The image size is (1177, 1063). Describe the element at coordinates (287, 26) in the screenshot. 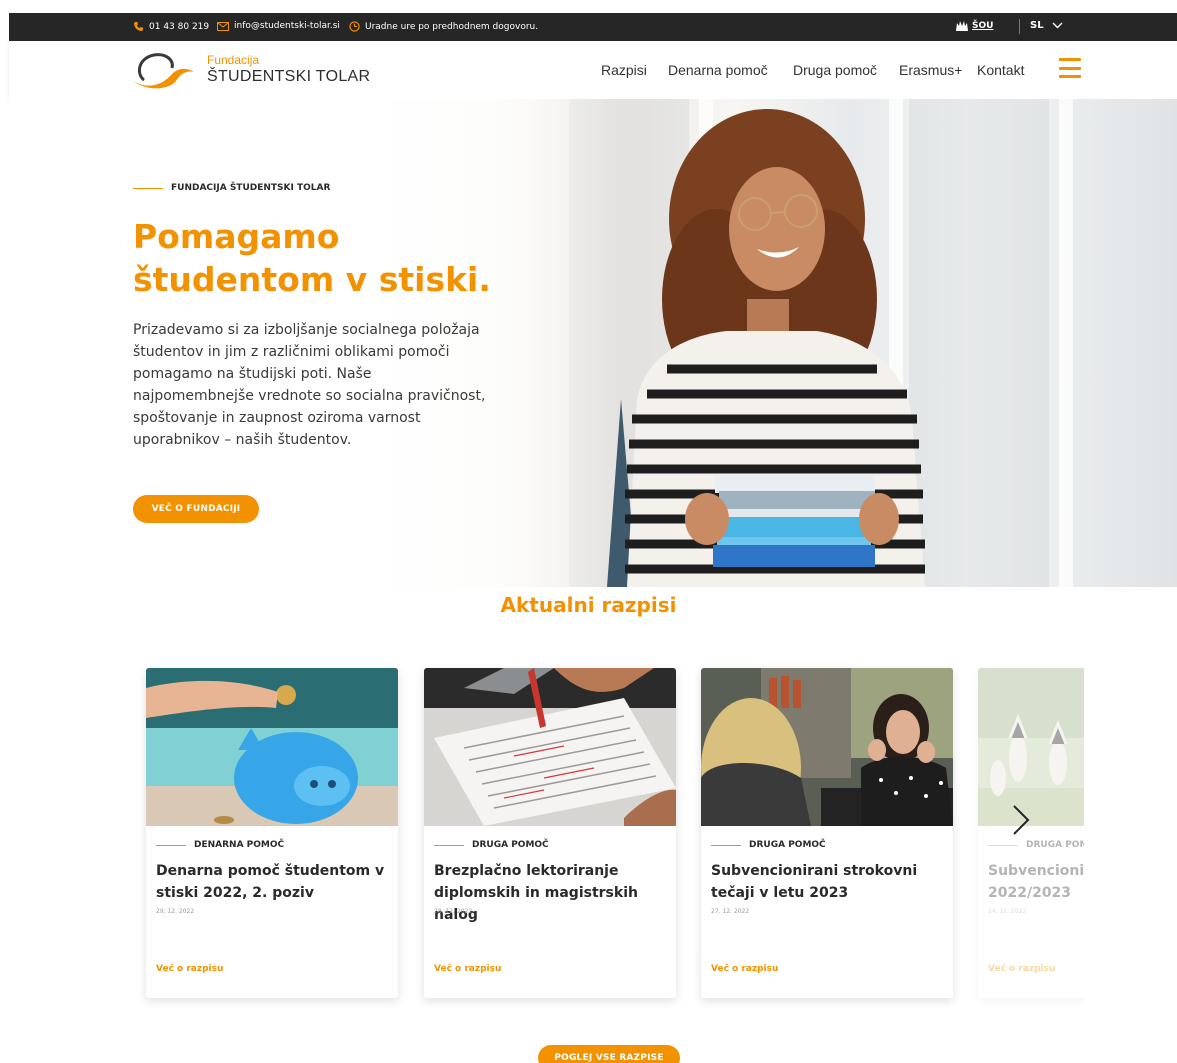

I see `email-address: info@studentski-tolar.si` at that location.